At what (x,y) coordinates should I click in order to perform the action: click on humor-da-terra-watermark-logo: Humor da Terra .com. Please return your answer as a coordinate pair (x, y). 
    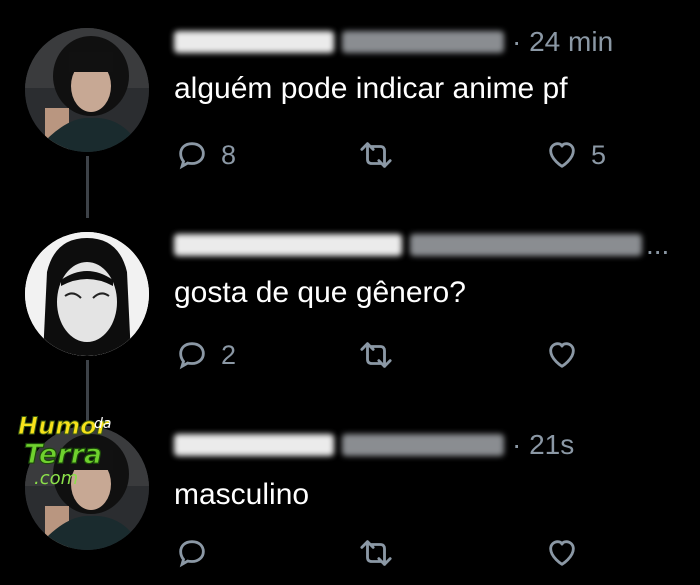
    Looking at the image, I should click on (69, 449).